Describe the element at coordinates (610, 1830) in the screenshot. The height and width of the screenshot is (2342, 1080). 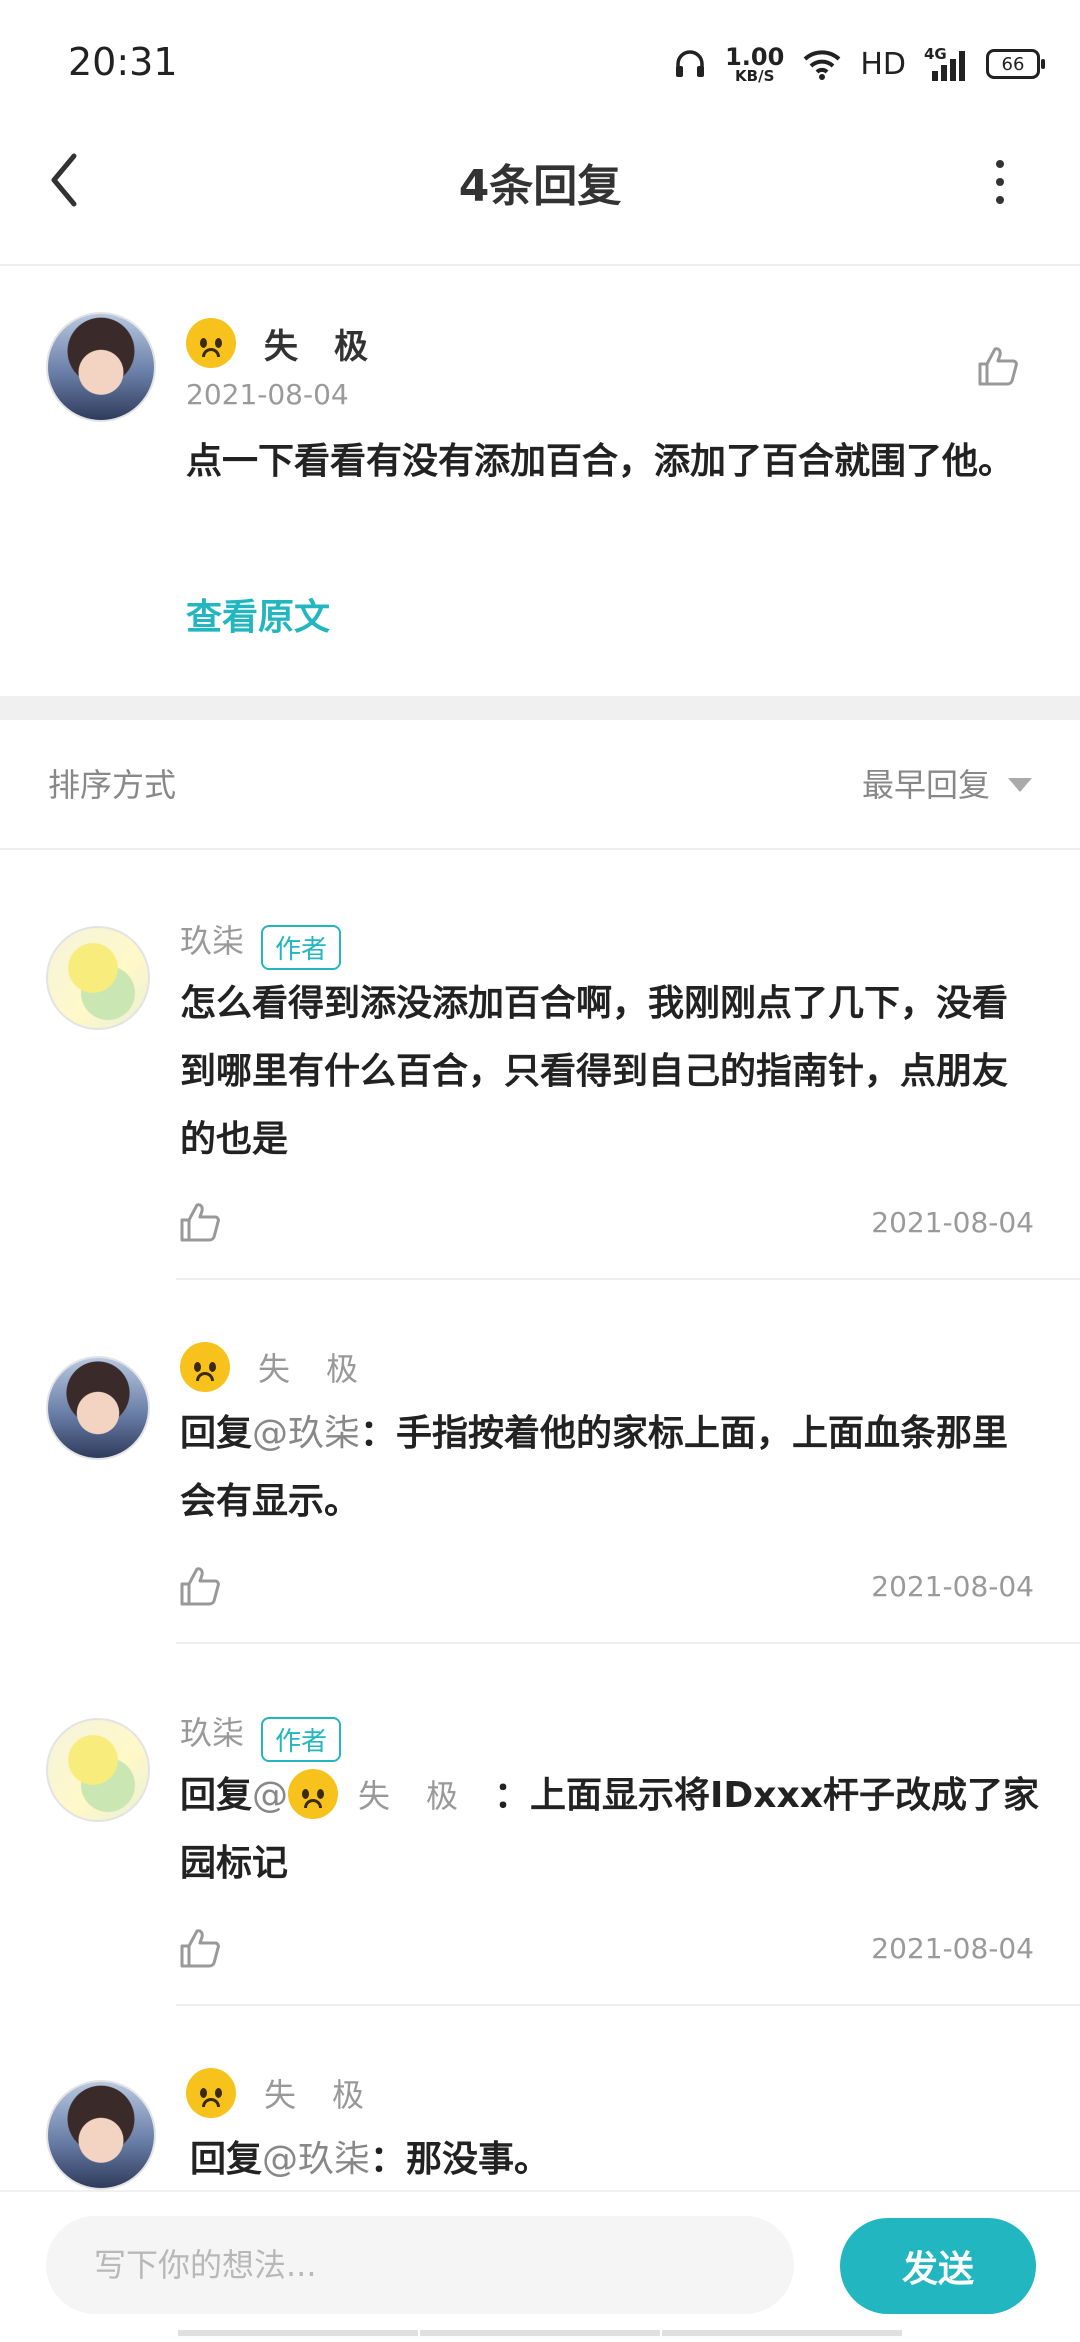
I see `reply-text: 回复@ 失极：上面显示将IDxxx杆子改成了家园标记` at that location.